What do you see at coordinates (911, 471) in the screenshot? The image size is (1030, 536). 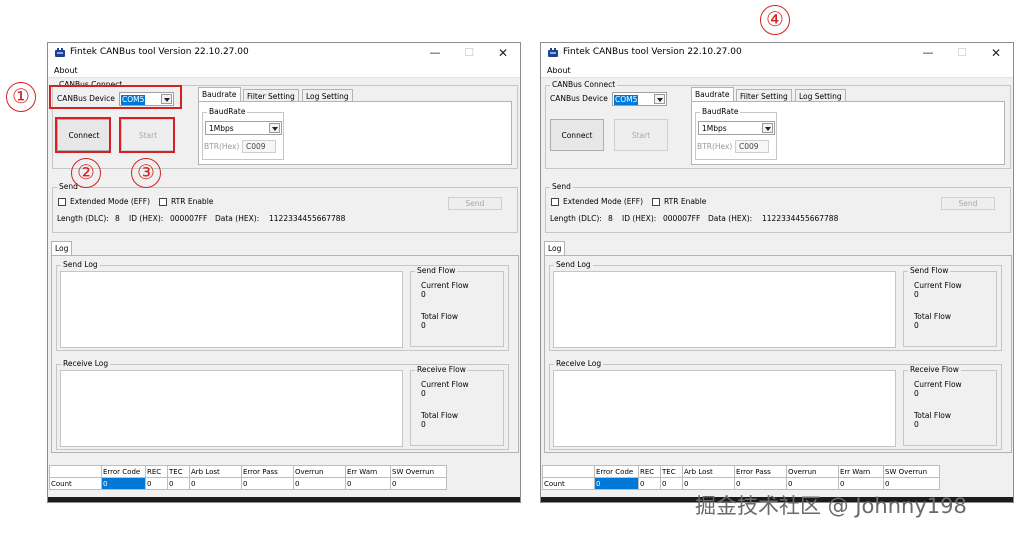 I see `header-sw-overrun: SW Overrun` at bounding box center [911, 471].